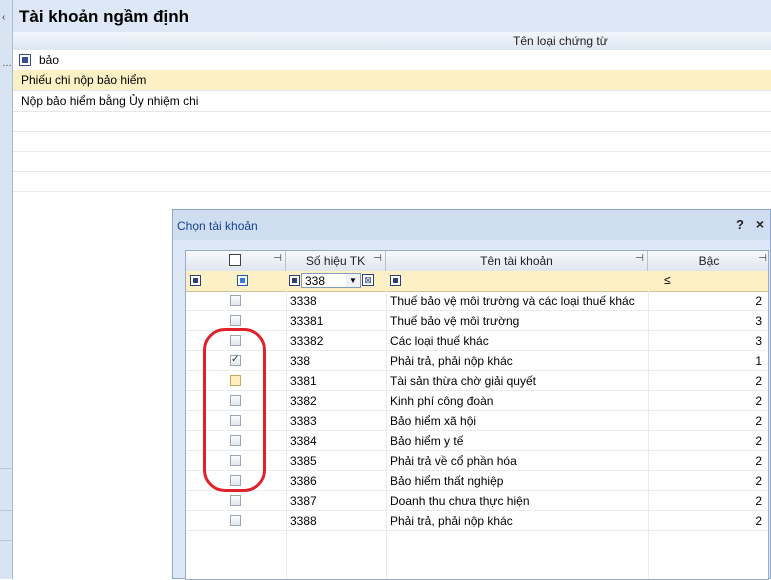 Image resolution: width=771 pixels, height=580 pixels. Describe the element at coordinates (315, 281) in the screenshot. I see `filter-value: 338` at that location.